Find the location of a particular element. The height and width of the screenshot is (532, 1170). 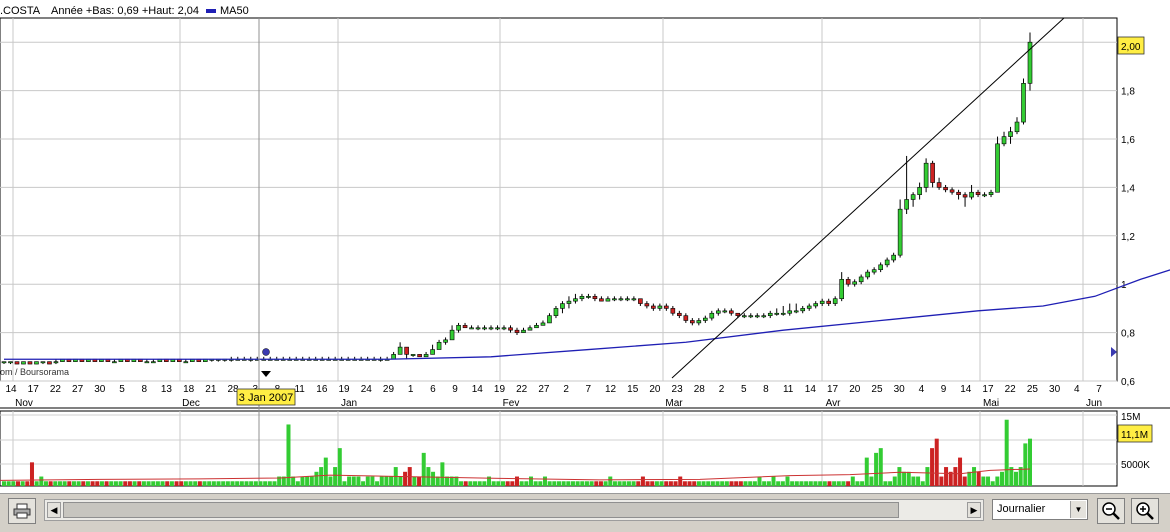

watermark: om / Boursorama is located at coordinates (34, 372).